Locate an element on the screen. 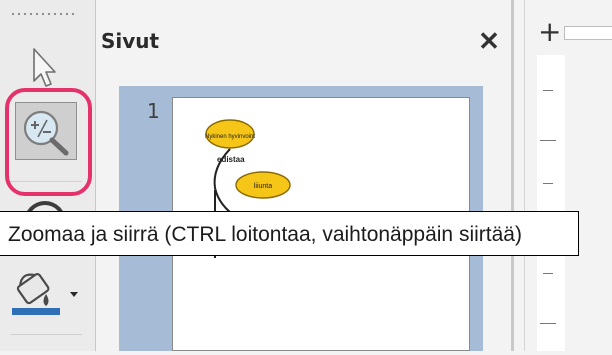 The width and height of the screenshot is (612, 355). panel-splitter is located at coordinates (512, 175).